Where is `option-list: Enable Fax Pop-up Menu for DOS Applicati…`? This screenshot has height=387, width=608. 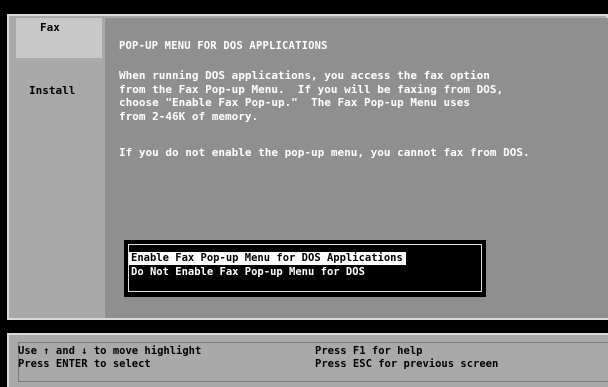 option-list: Enable Fax Pop-up Menu for DOS Applicati… is located at coordinates (305, 268).